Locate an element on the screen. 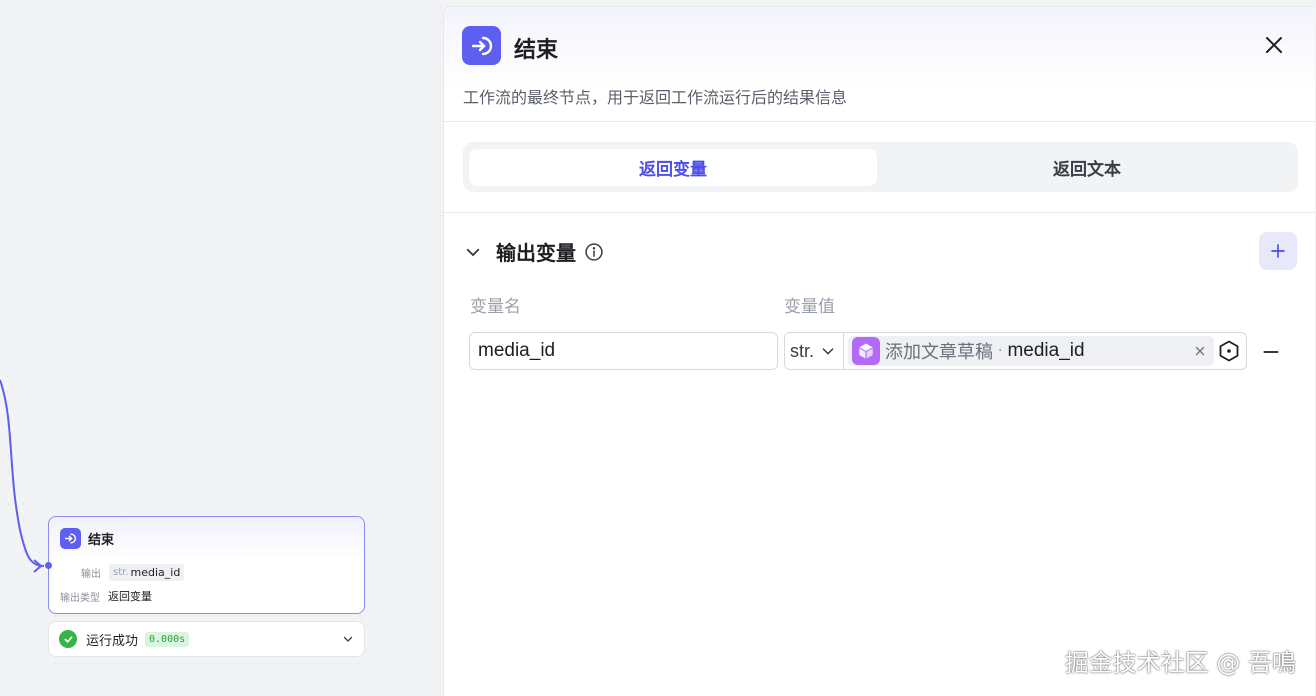  run-status-bar: 运行成功 0.000s is located at coordinates (206, 639).